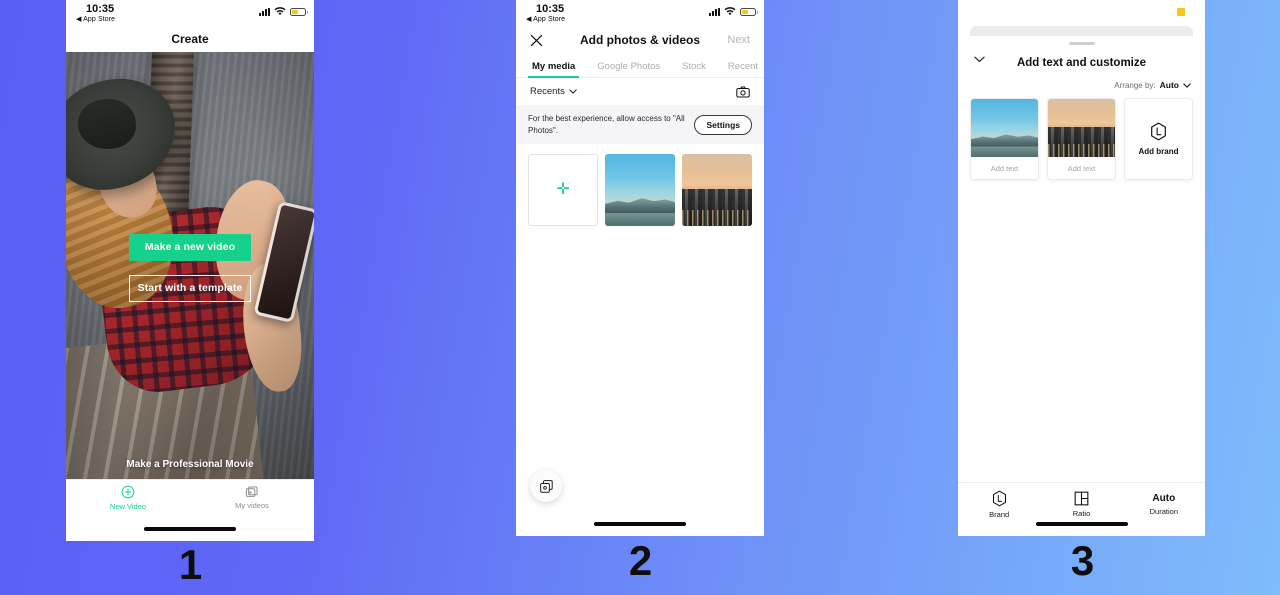 Image resolution: width=1280 pixels, height=595 pixels. I want to click on photo-stack-icon, so click(546, 486).